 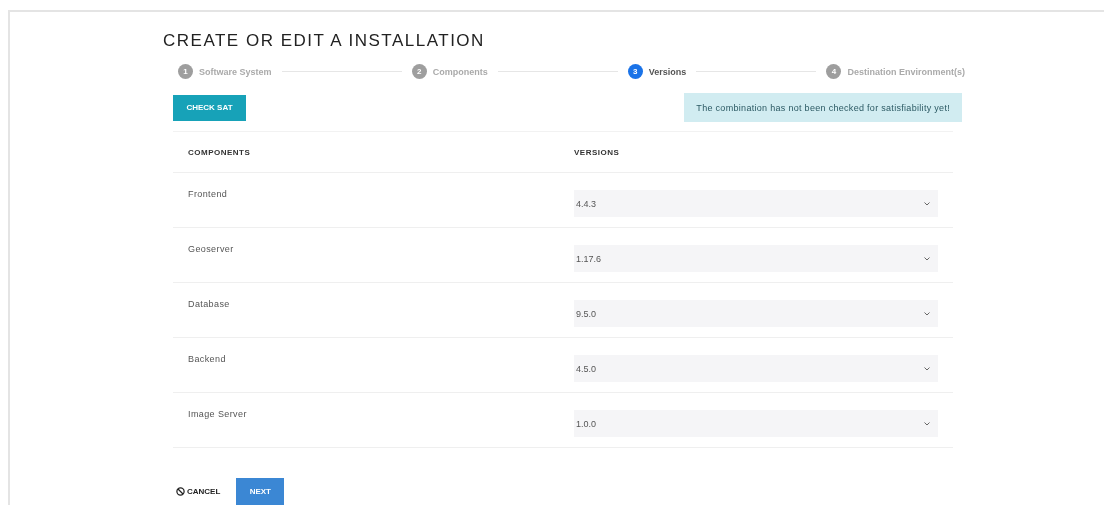 I want to click on info-alert: The combination has not been checked for satisfiability yet!, so click(x=823, y=107).